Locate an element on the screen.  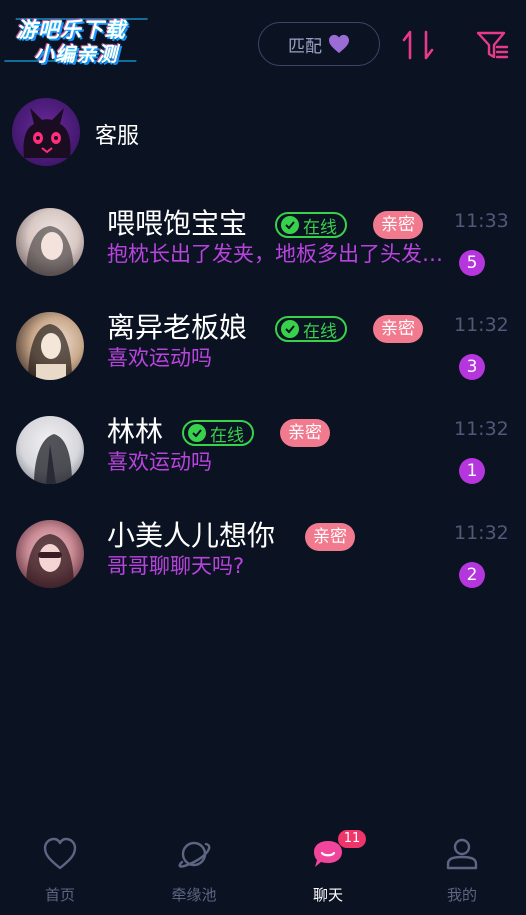
tab-pool: 牵缘池 is located at coordinates (194, 871).